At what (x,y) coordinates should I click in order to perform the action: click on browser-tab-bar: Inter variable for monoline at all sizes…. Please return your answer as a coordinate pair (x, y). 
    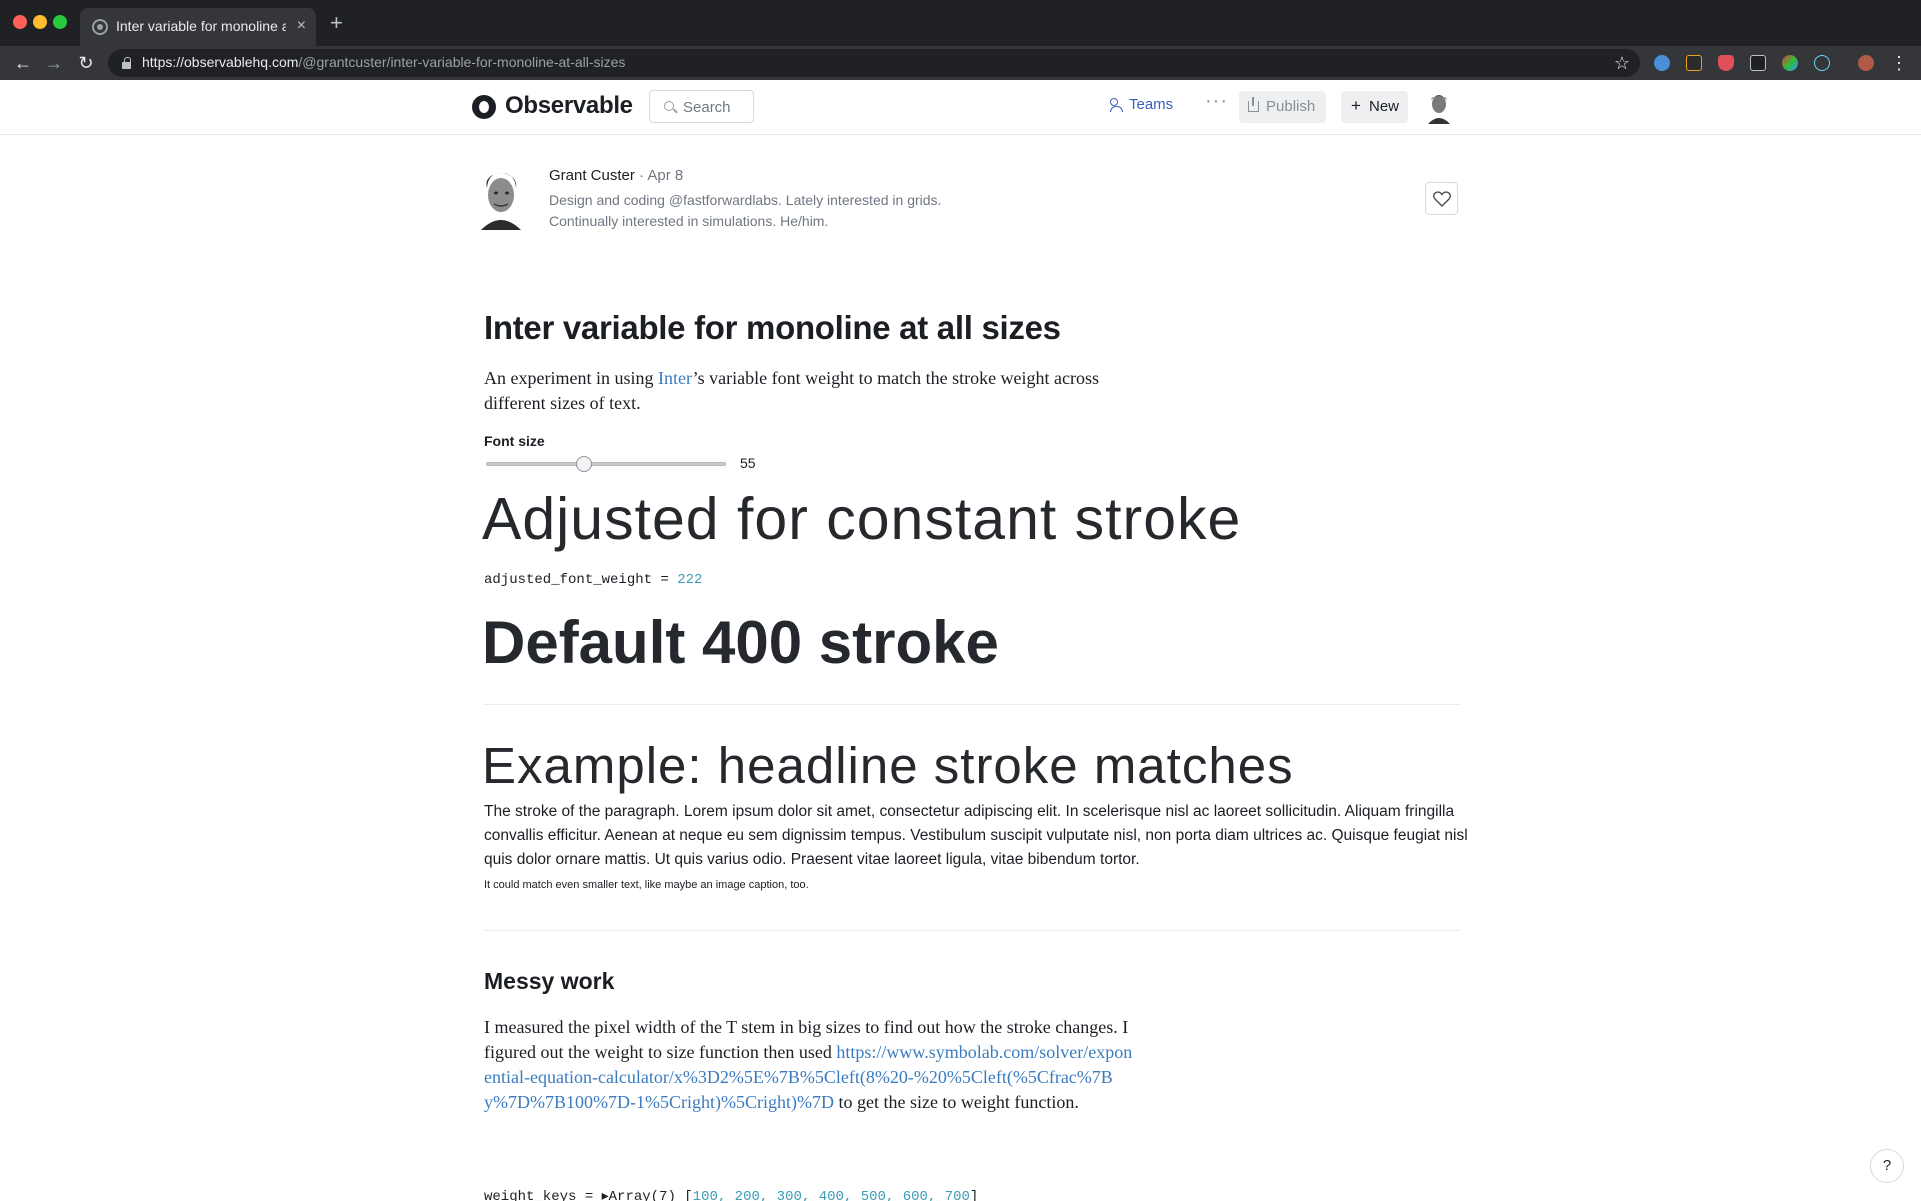
    Looking at the image, I should click on (960, 23).